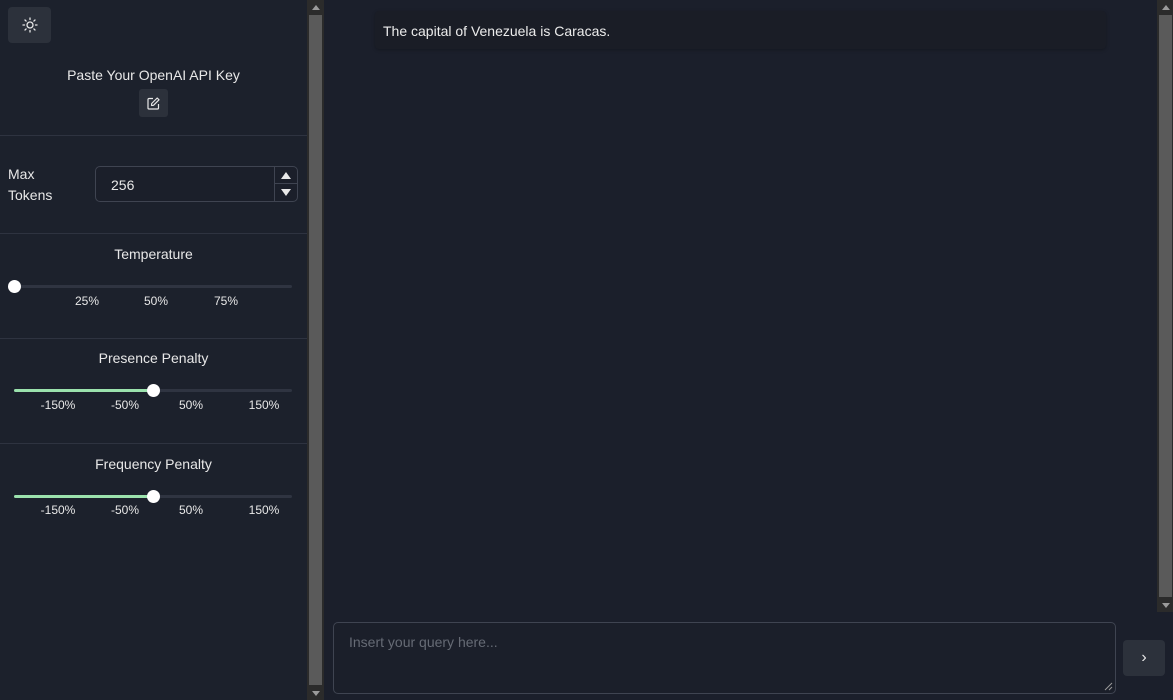  I want to click on edit-api-key-button, so click(153, 103).